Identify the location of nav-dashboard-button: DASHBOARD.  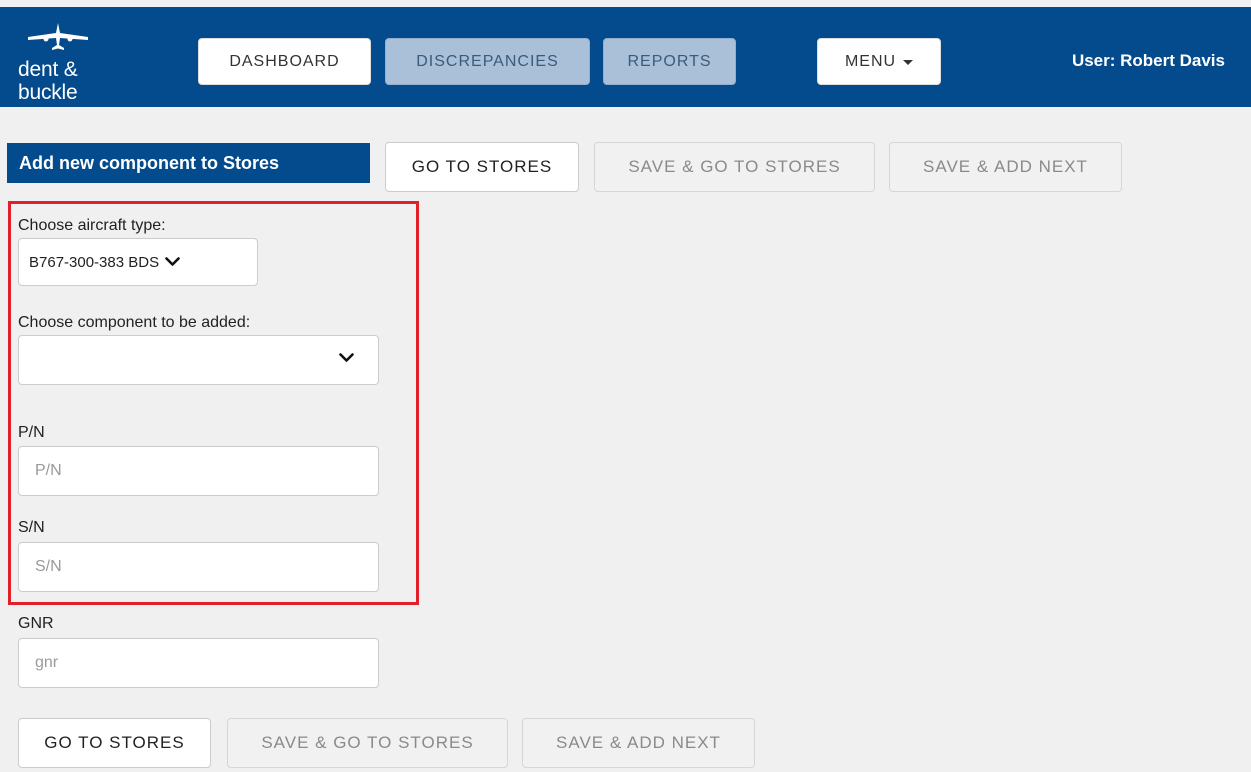
(284, 61).